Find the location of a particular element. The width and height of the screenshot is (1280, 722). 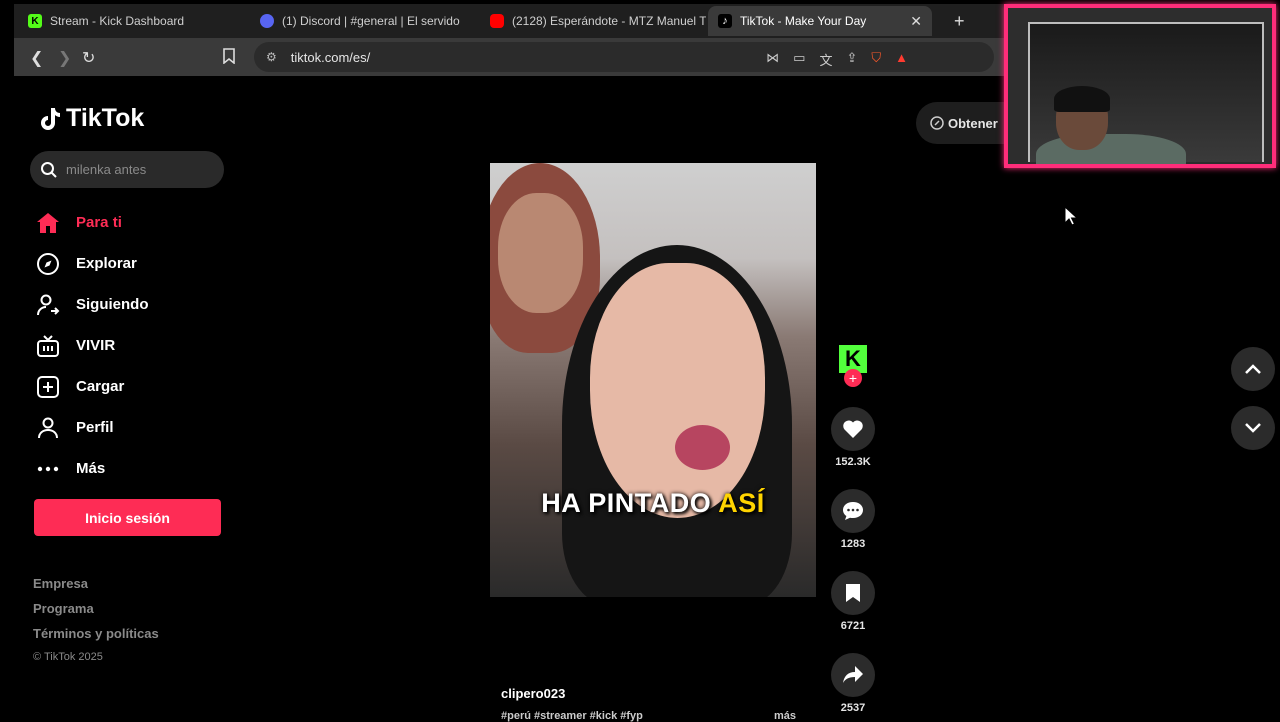

sidebar-item-vivir: VIVIR is located at coordinates (92, 345).